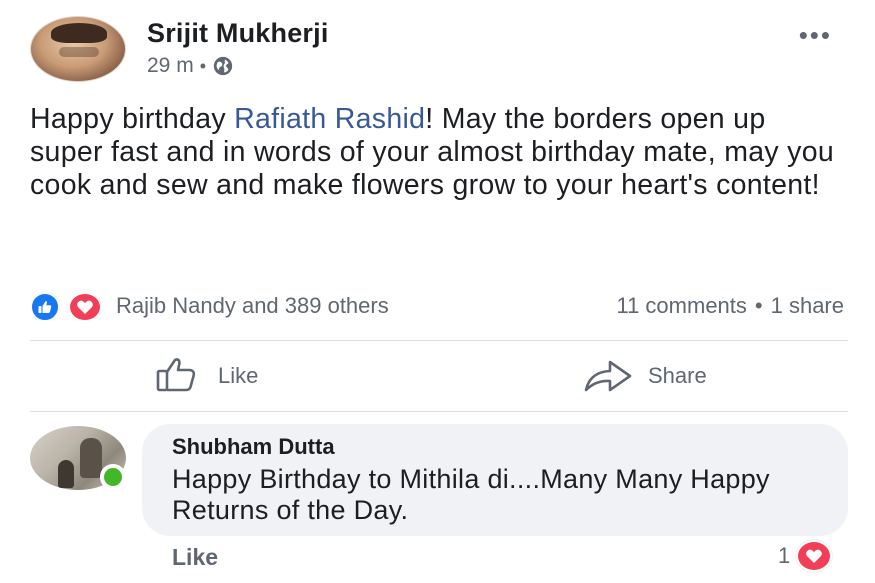 The height and width of the screenshot is (583, 875). Describe the element at coordinates (644, 376) in the screenshot. I see `share-button: Share` at that location.